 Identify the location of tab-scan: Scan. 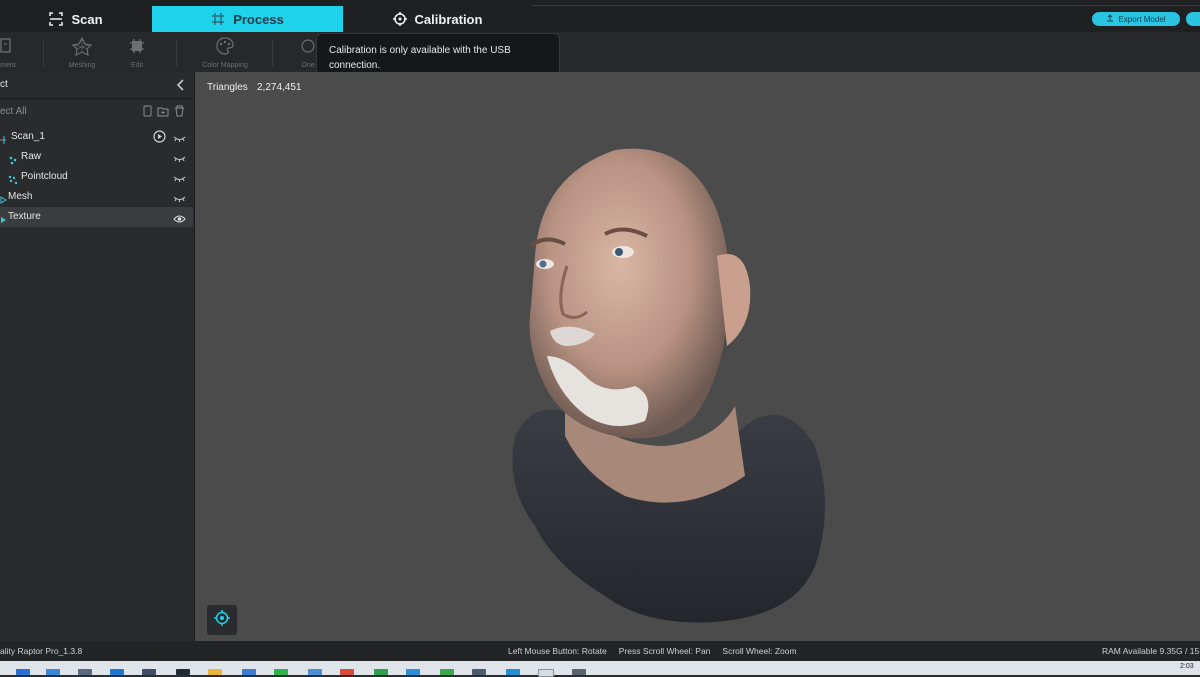
(76, 19).